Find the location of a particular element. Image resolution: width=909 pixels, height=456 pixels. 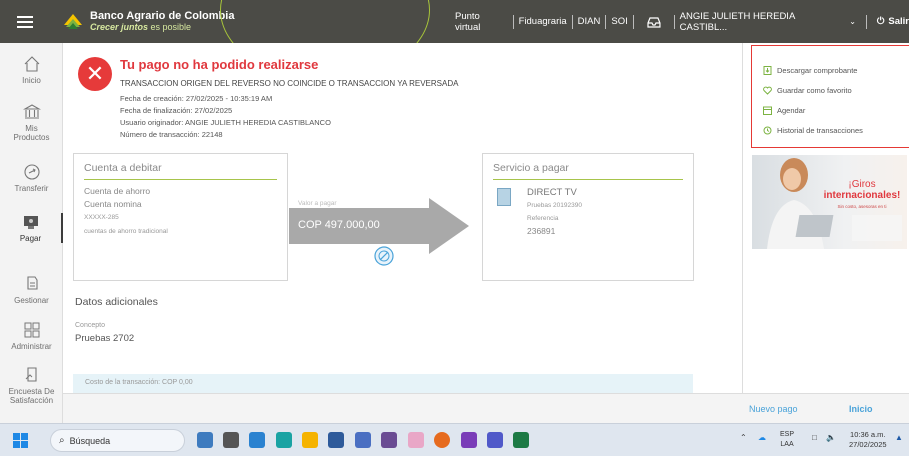

taskbar-excel-icon is located at coordinates (521, 440).